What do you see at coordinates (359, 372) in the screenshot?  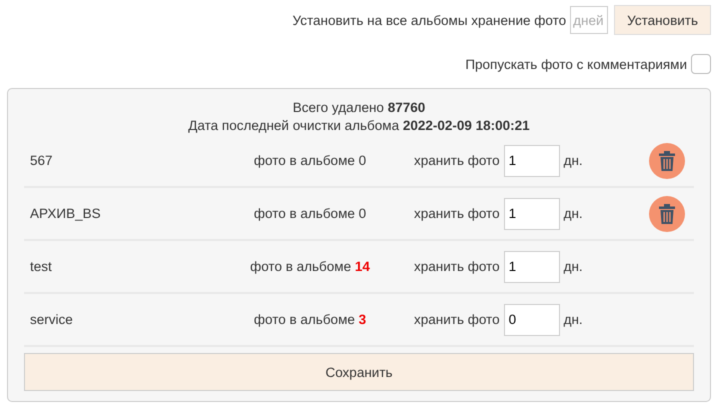 I see `save-button: Сохранить` at bounding box center [359, 372].